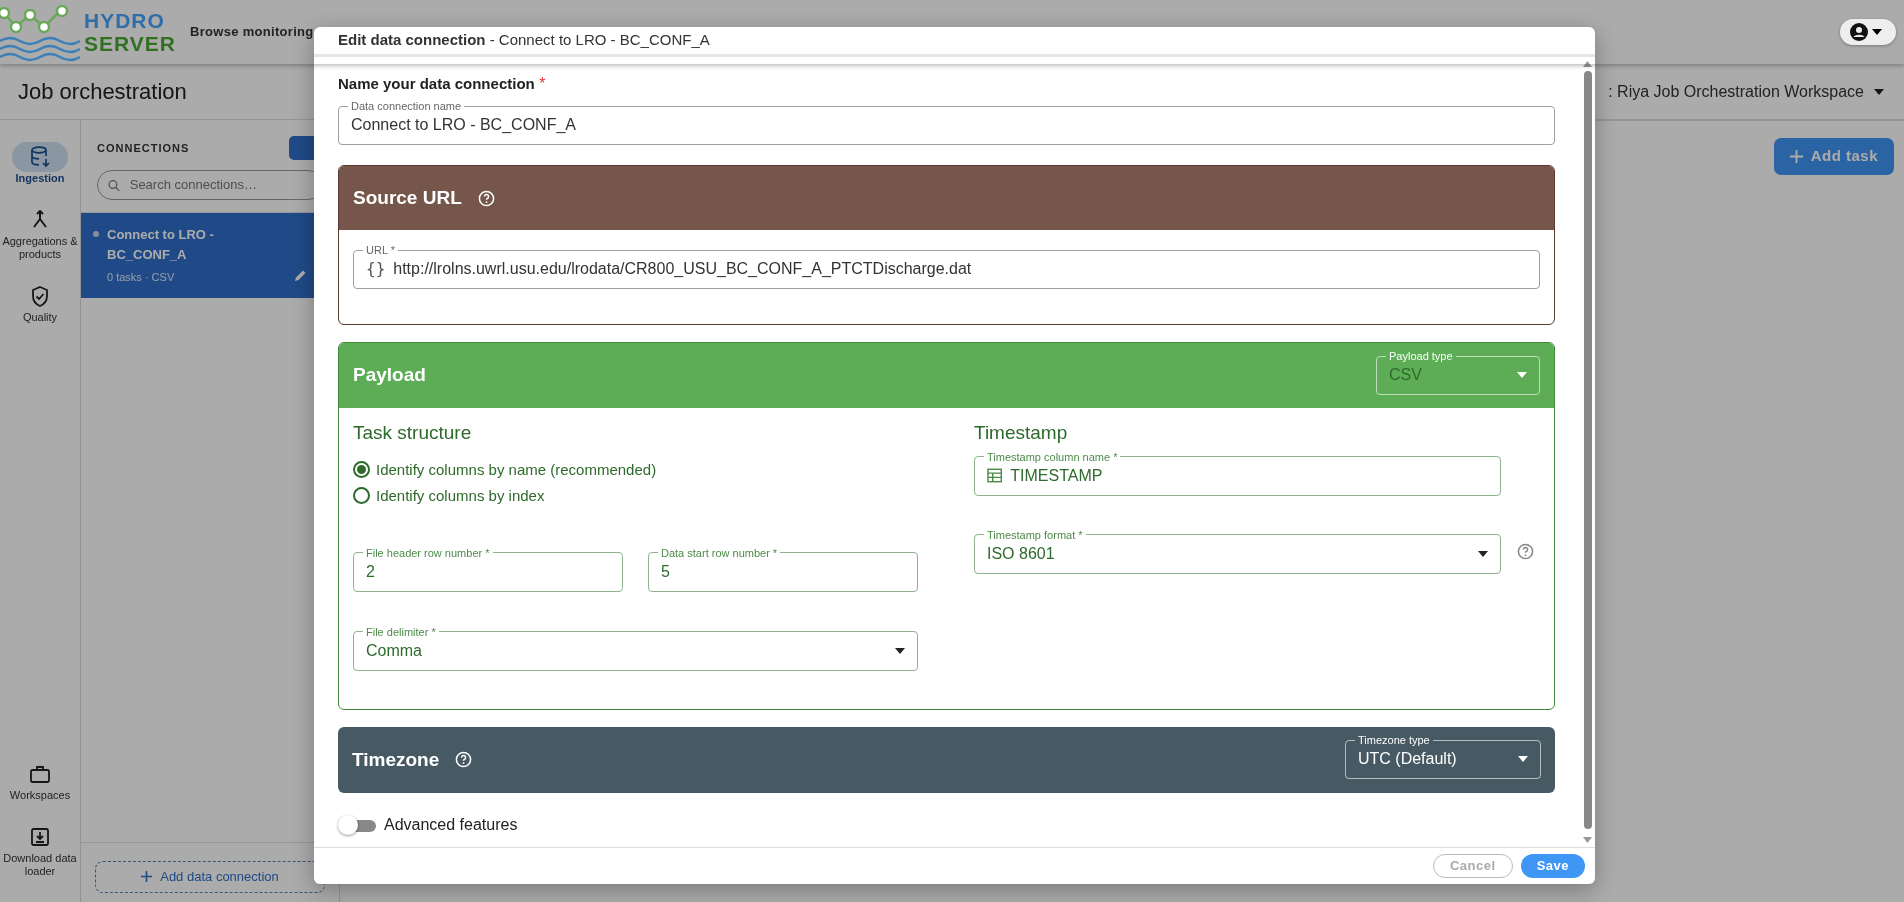 This screenshot has height=902, width=1904. I want to click on text-input: 5, so click(783, 571).